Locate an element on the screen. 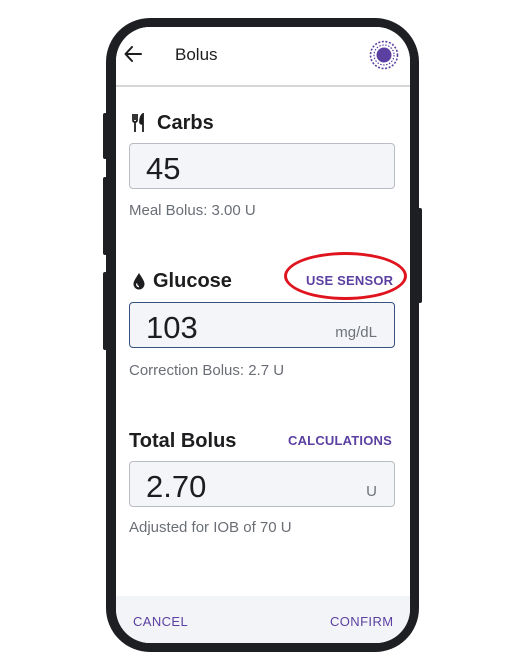  use-sensor-button: USE SENSOR is located at coordinates (349, 280).